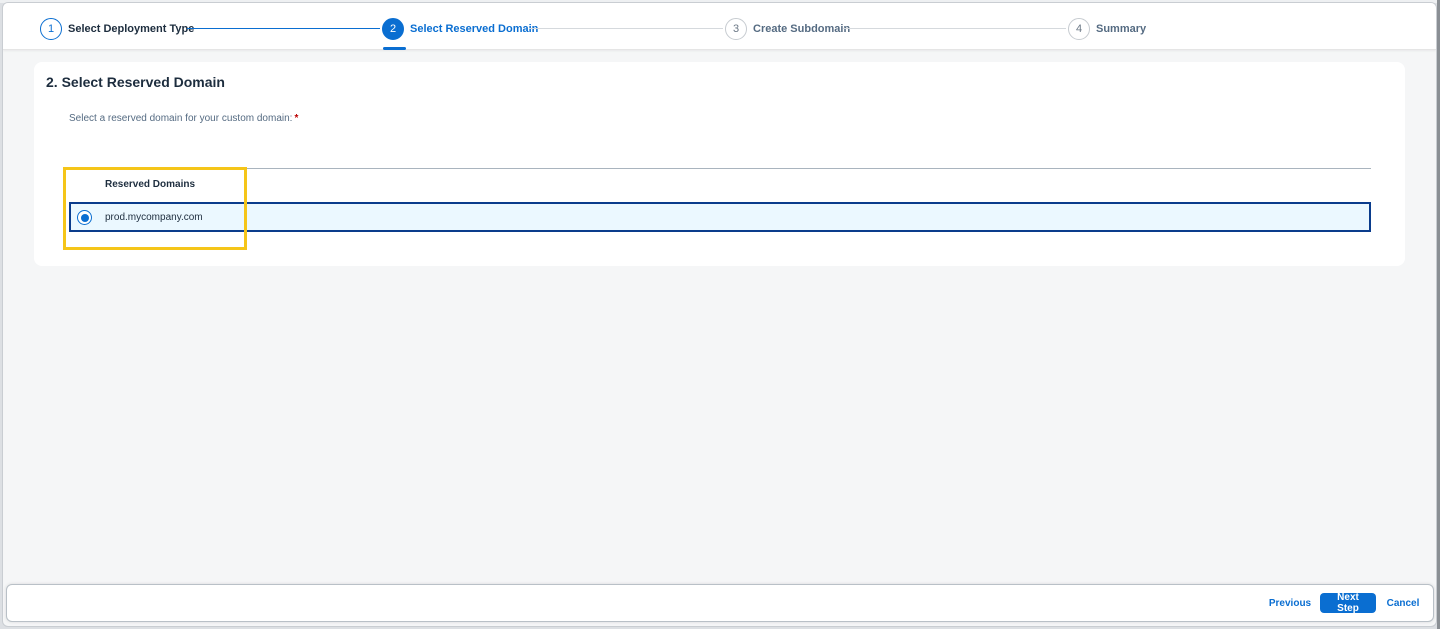 This screenshot has width=1440, height=629. I want to click on step-3-number: 3, so click(736, 29).